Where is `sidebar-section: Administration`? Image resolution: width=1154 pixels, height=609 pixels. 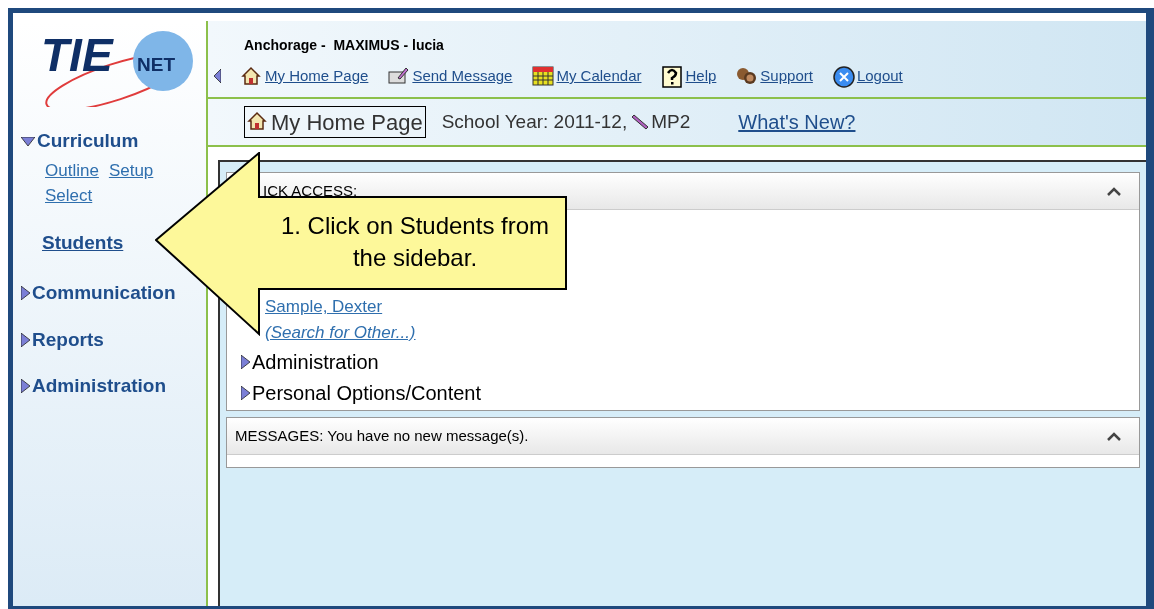
sidebar-section: Administration is located at coordinates (99, 386).